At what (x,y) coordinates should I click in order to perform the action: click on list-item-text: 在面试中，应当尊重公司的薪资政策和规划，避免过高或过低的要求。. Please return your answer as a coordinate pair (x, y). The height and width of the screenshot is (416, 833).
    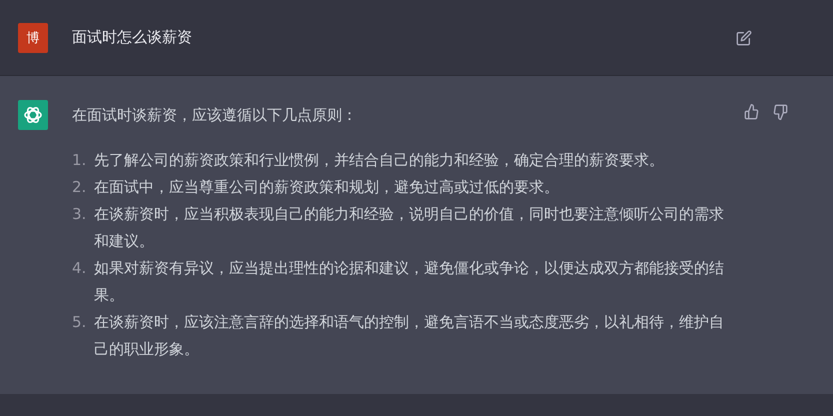
    Looking at the image, I should click on (327, 187).